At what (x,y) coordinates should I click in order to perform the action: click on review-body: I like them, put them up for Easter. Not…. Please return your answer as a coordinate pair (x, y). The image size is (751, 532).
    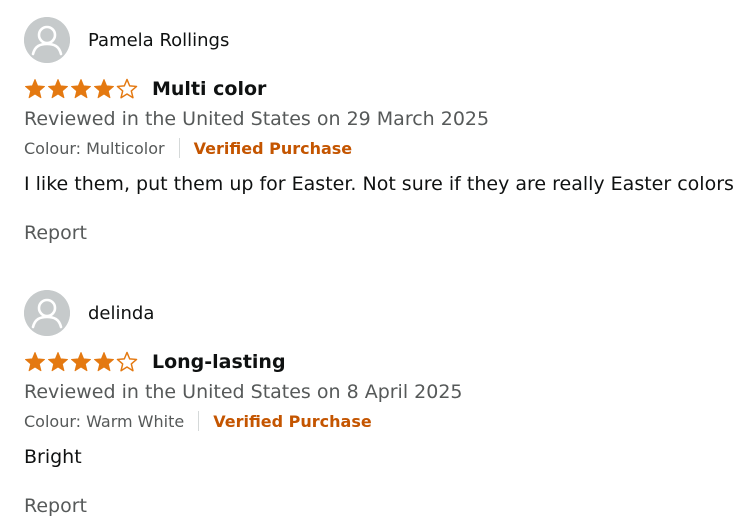
    Looking at the image, I should click on (379, 184).